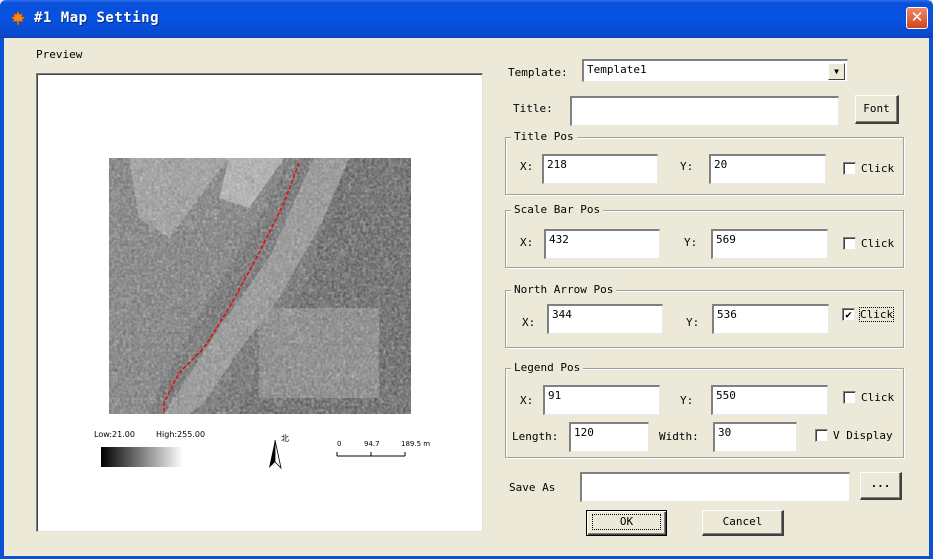 Image resolution: width=933 pixels, height=559 pixels. What do you see at coordinates (2, 298) in the screenshot?
I see `window-border-left` at bounding box center [2, 298].